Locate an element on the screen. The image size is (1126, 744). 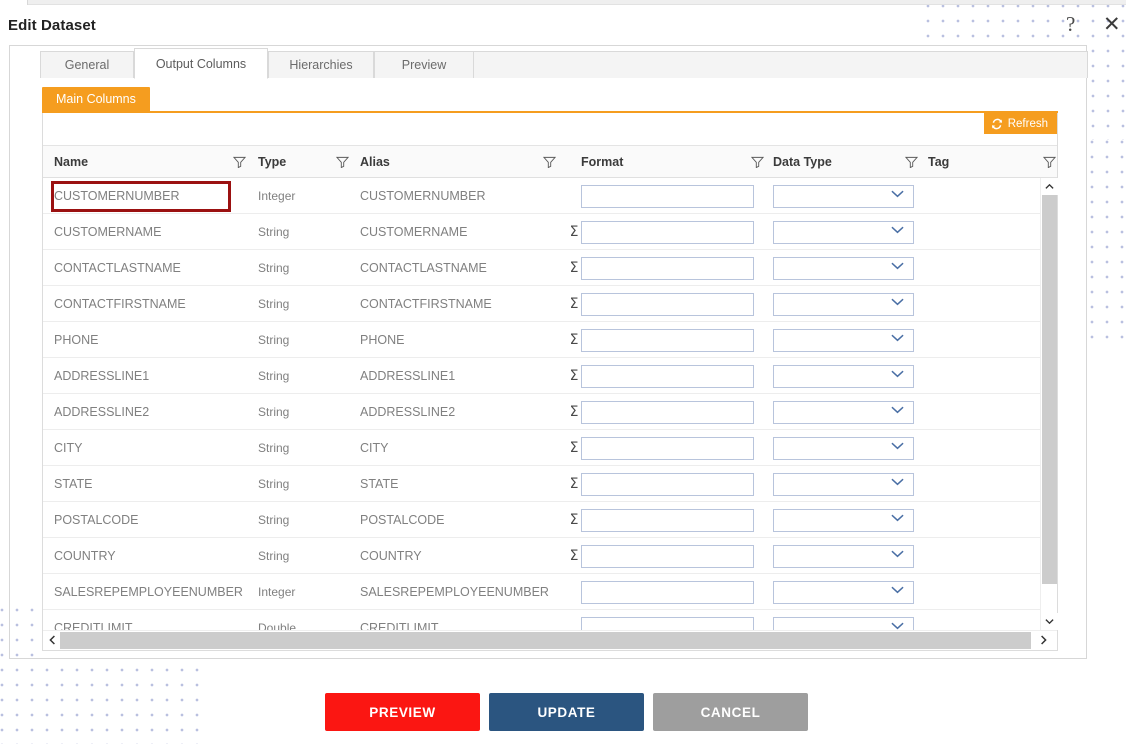
cell-alias: CITY is located at coordinates (460, 448).